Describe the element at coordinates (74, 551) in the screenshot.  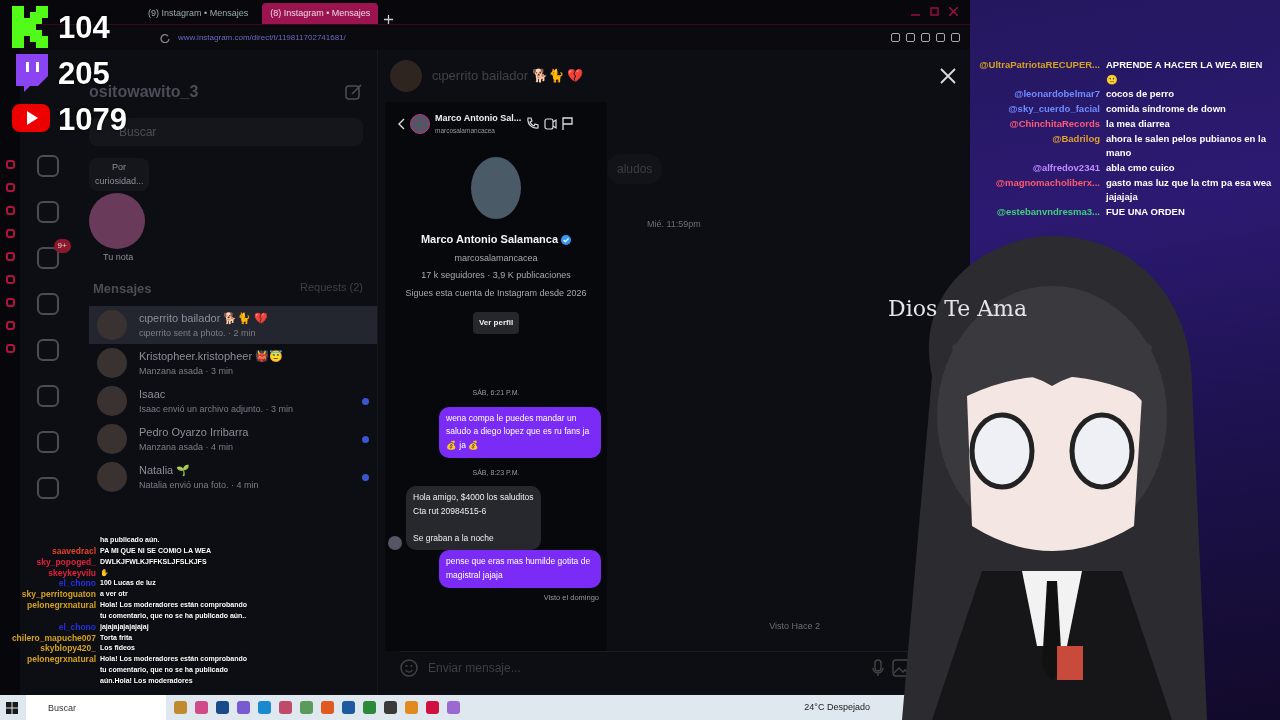
I see `chat-username: saavedracl` at that location.